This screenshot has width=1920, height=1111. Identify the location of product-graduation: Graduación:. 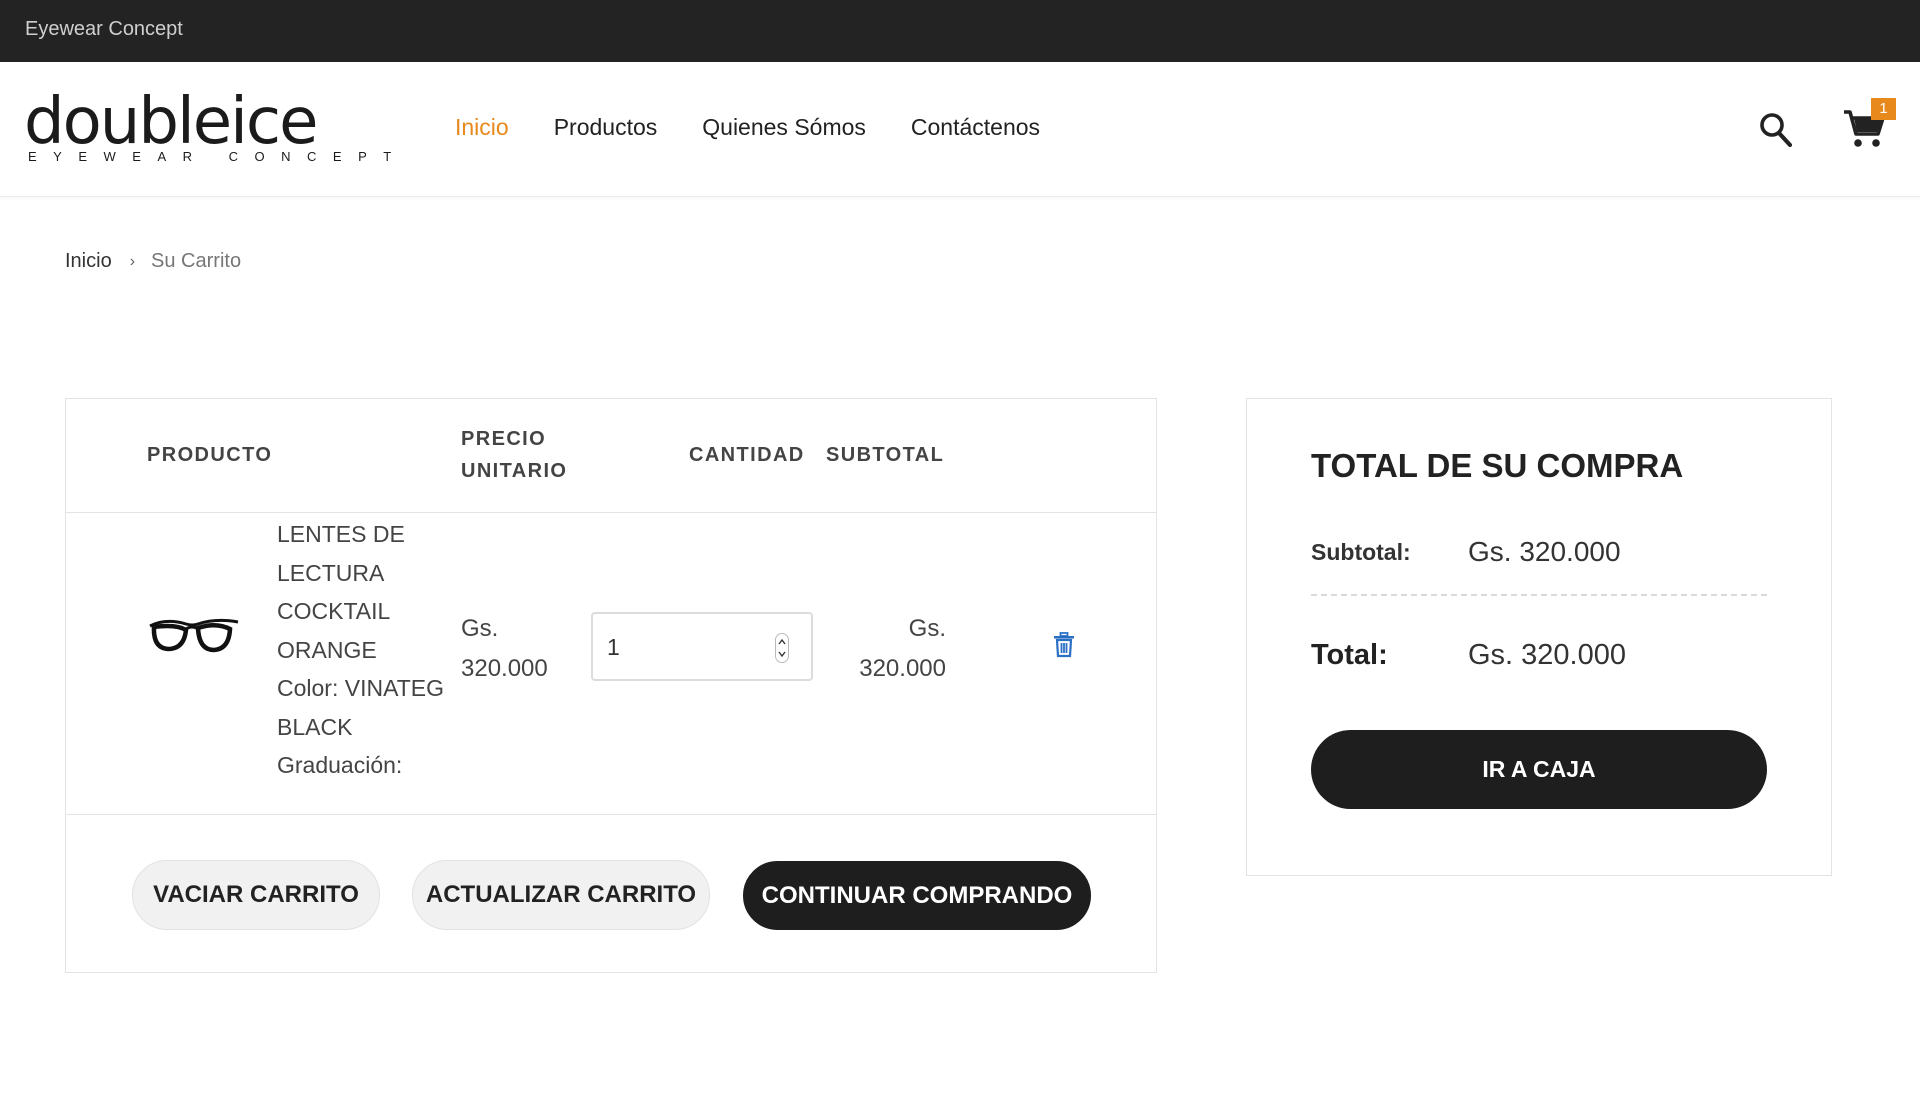
(340, 765).